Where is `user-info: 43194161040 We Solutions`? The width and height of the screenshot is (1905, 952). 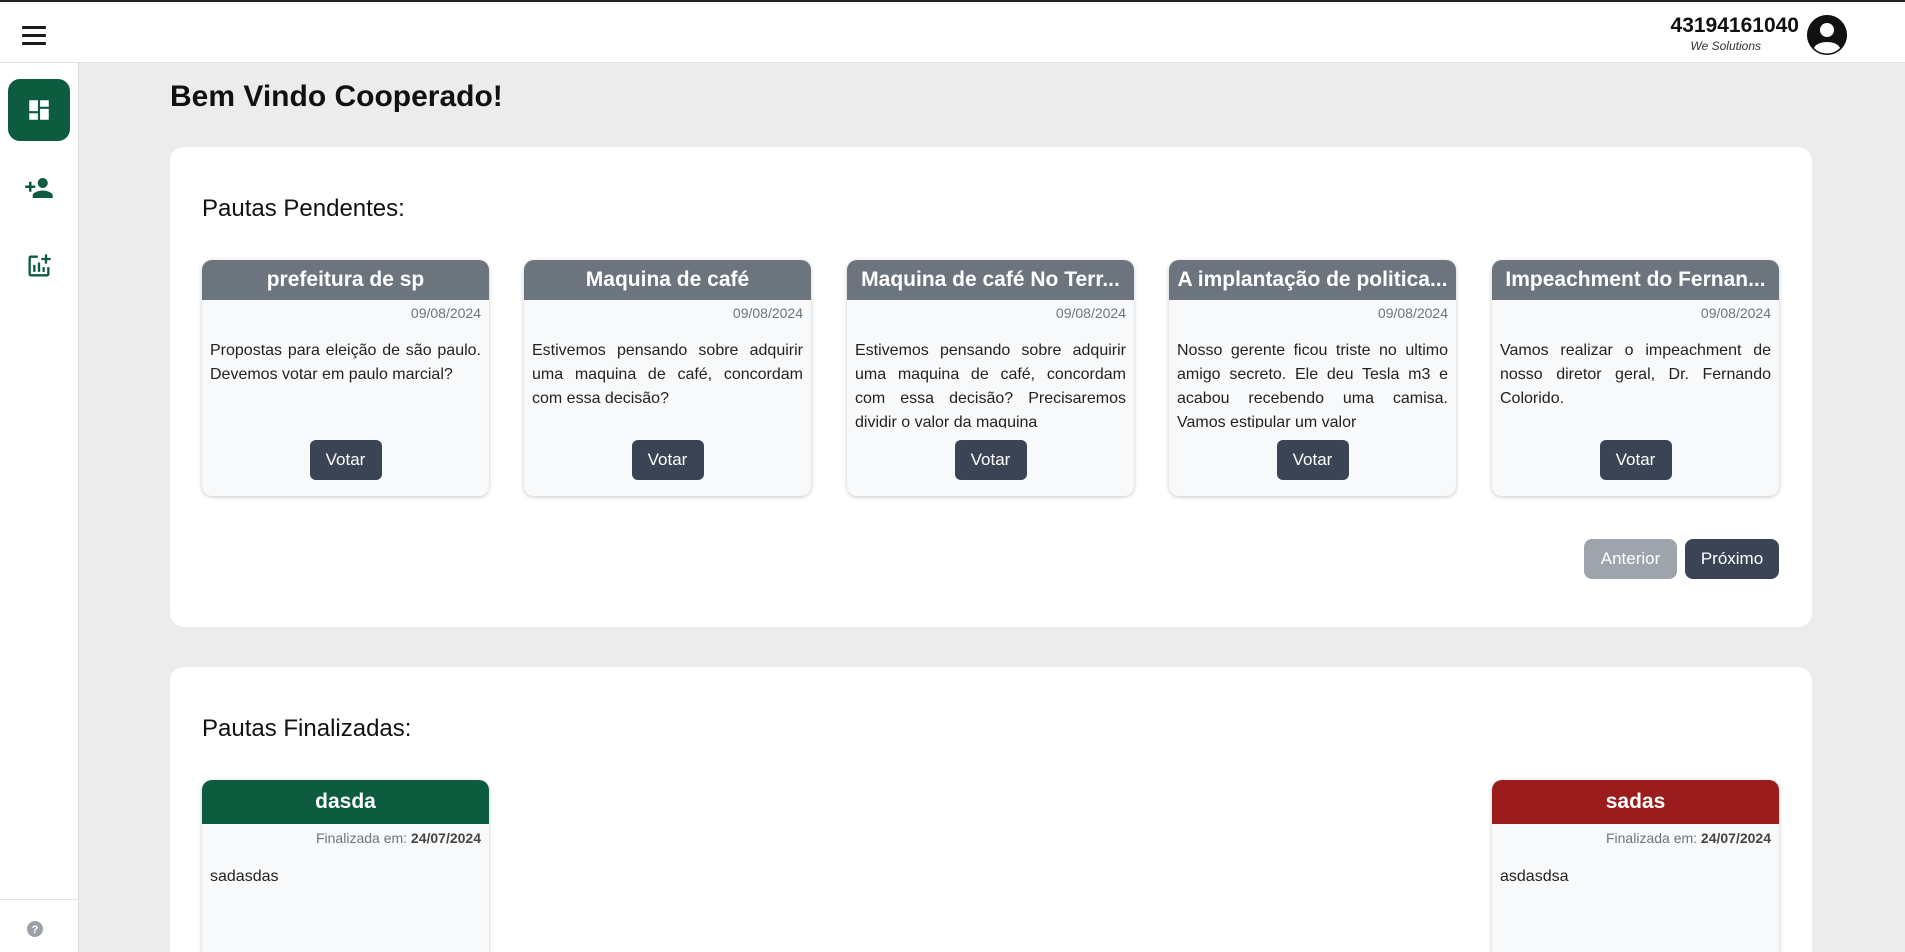
user-info: 43194161040 We Solutions is located at coordinates (1735, 33).